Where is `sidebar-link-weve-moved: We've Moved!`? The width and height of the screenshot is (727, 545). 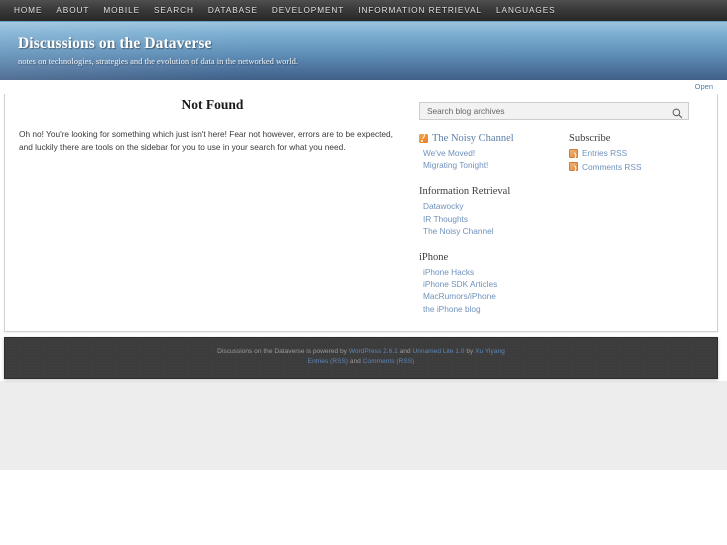 sidebar-link-weve-moved: We've Moved! is located at coordinates (494, 153).